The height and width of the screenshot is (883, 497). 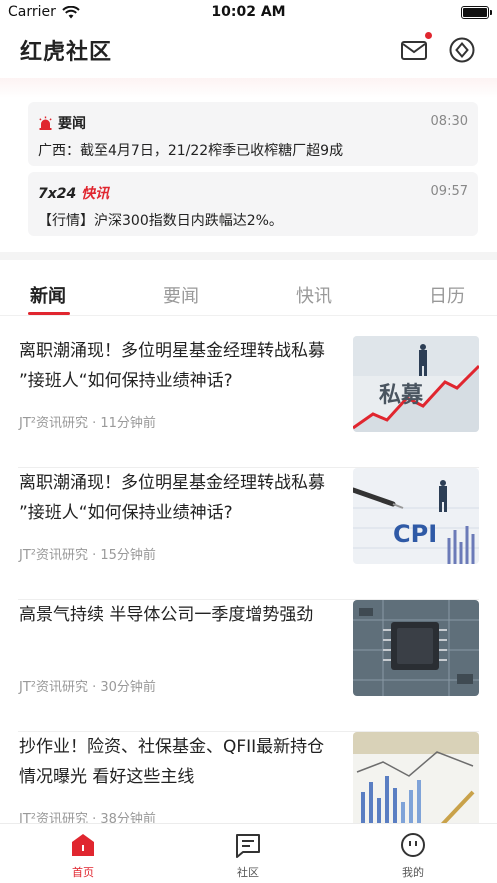 I want to click on flash-card-header: 7x24 快讯, so click(x=73, y=193).